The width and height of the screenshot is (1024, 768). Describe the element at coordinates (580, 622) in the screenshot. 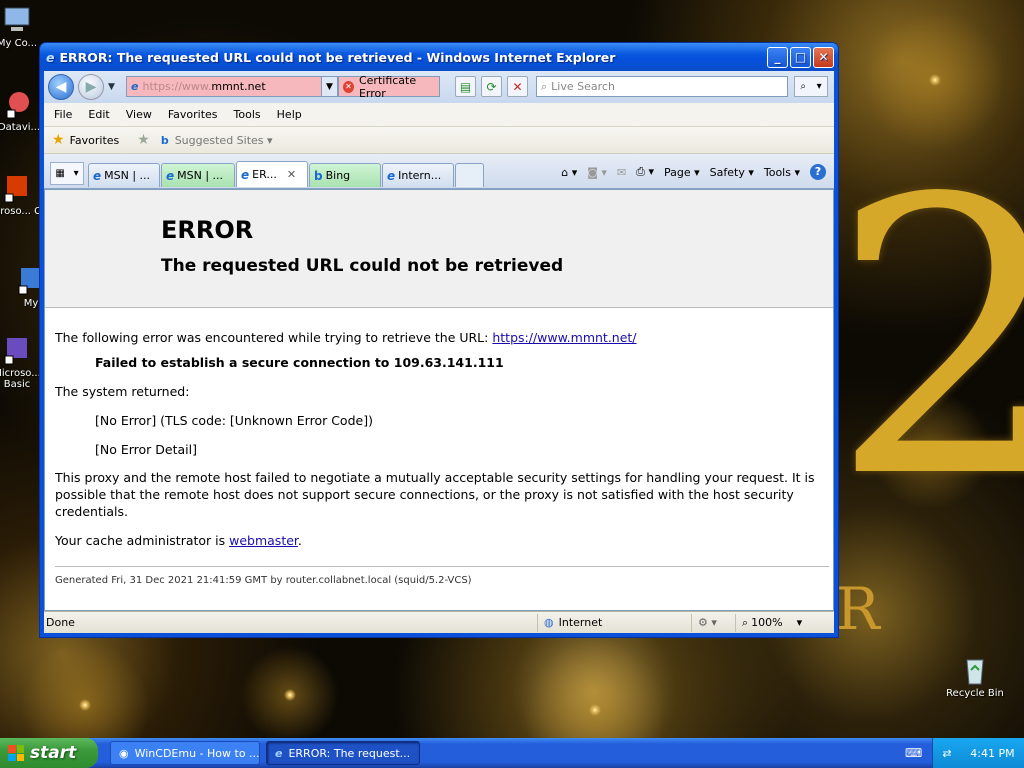

I see `zone-label: Internet` at that location.